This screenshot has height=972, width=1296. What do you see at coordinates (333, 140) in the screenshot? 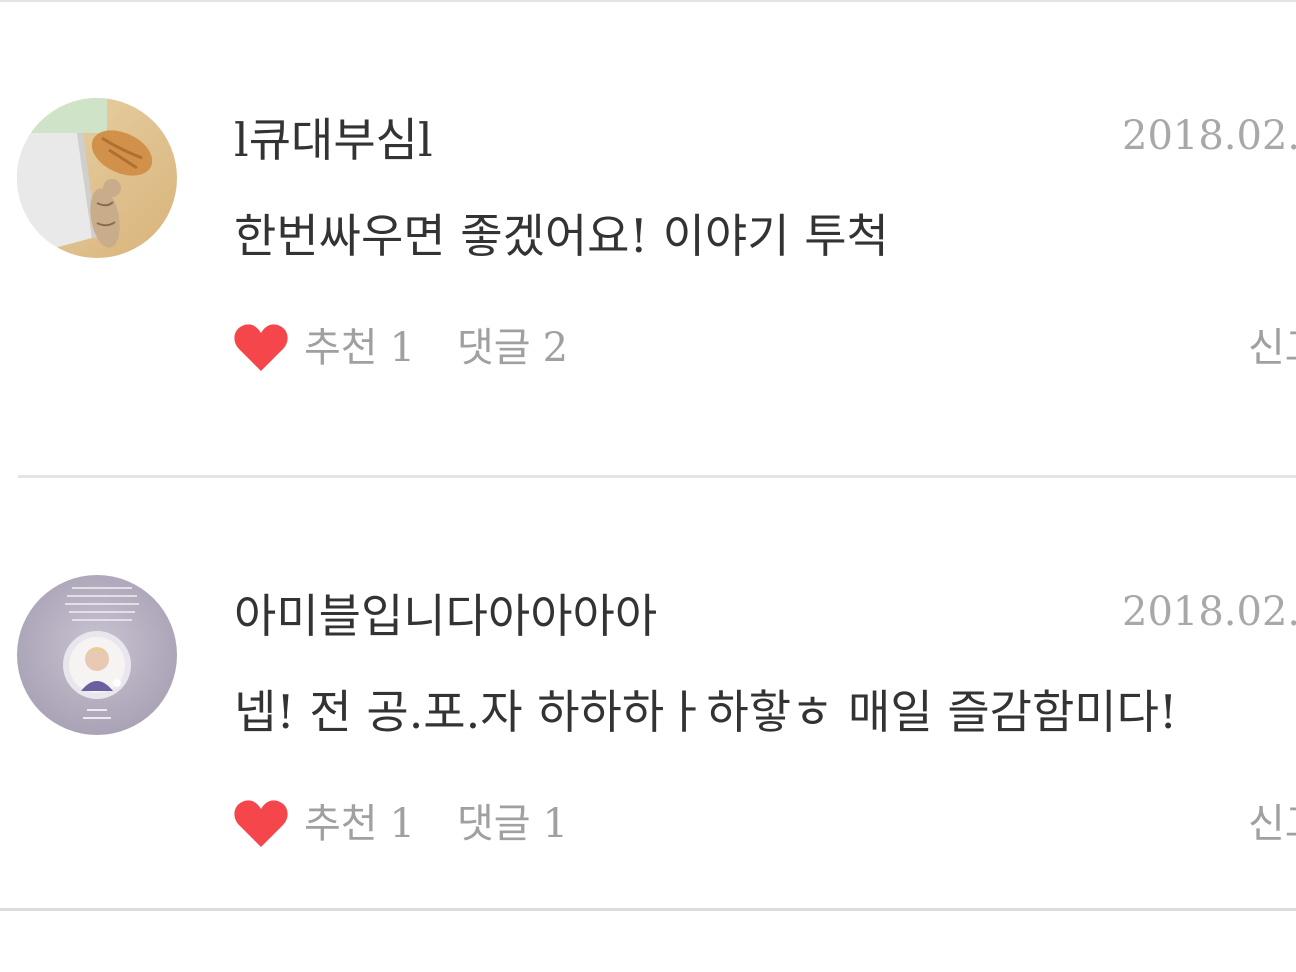
I see `comment-author: l큐대부심l` at bounding box center [333, 140].